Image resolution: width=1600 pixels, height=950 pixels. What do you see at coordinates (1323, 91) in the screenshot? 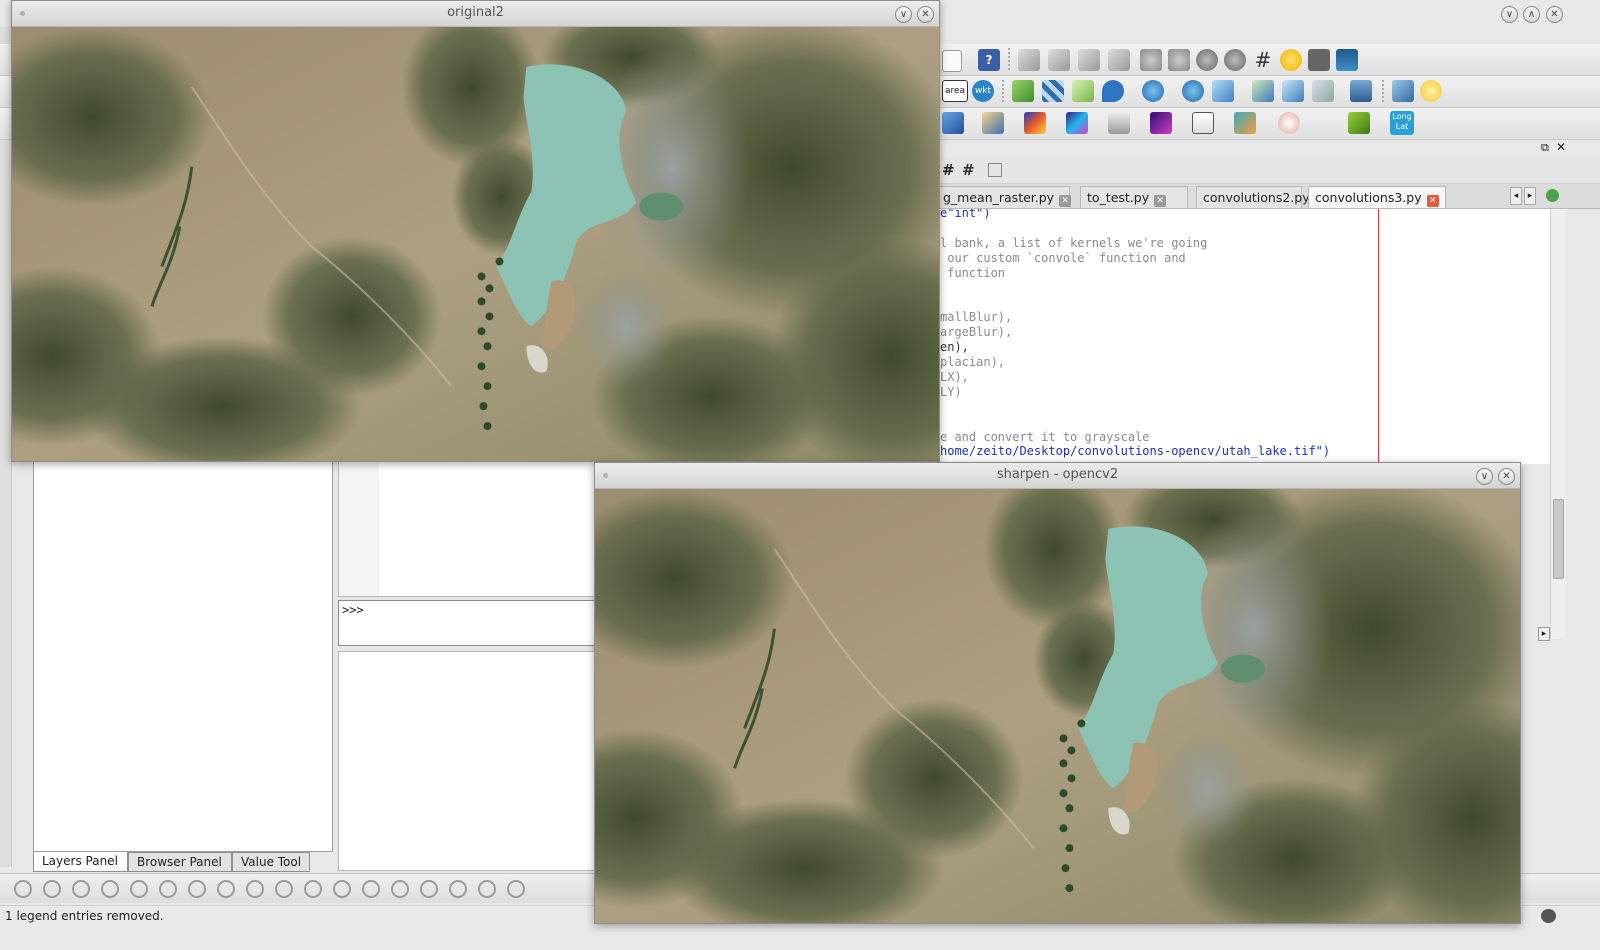
I see `vertex-2-icon` at bounding box center [1323, 91].